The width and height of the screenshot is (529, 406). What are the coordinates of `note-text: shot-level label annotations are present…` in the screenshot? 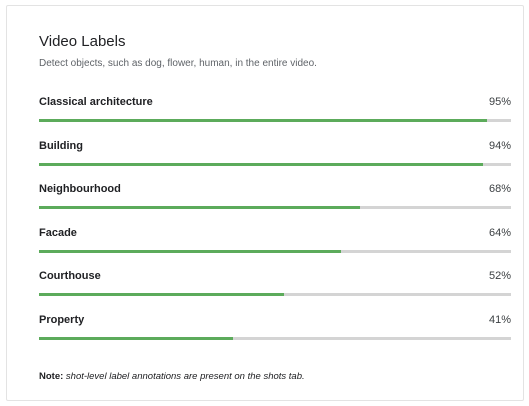 It's located at (185, 376).